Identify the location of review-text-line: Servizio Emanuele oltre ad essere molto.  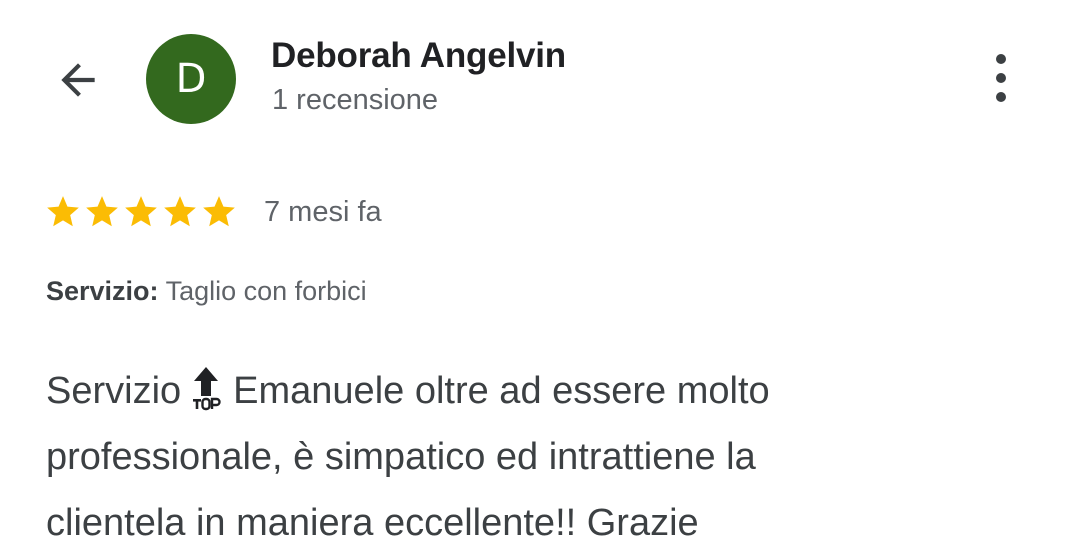
(511, 391).